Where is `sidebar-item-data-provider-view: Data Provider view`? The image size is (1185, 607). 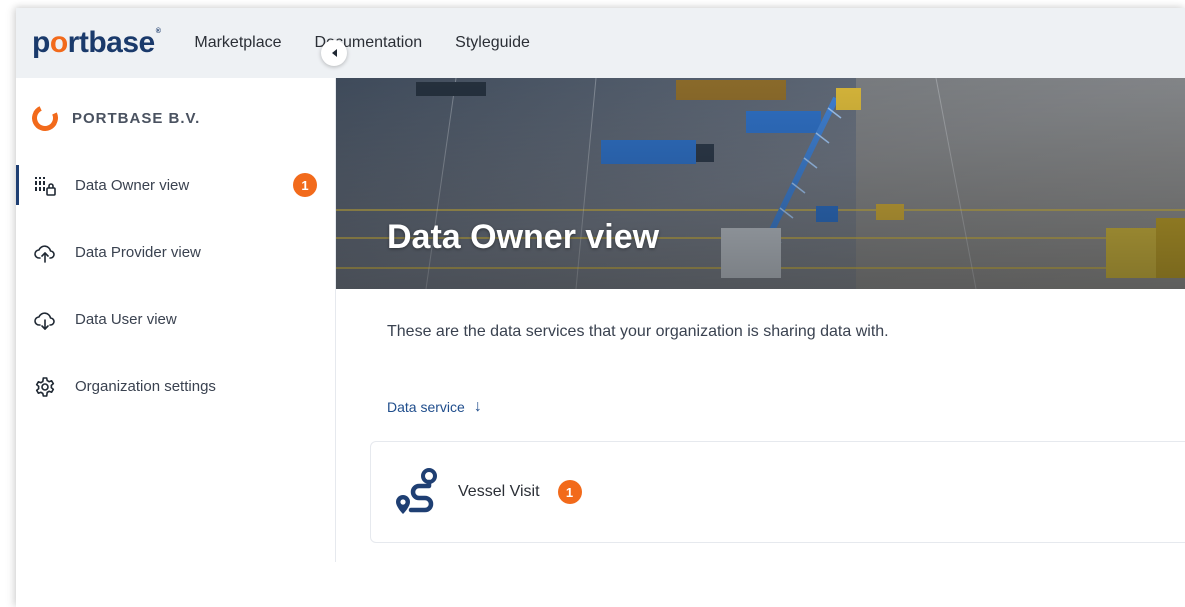
sidebar-item-data-provider-view: Data Provider view is located at coordinates (175, 252).